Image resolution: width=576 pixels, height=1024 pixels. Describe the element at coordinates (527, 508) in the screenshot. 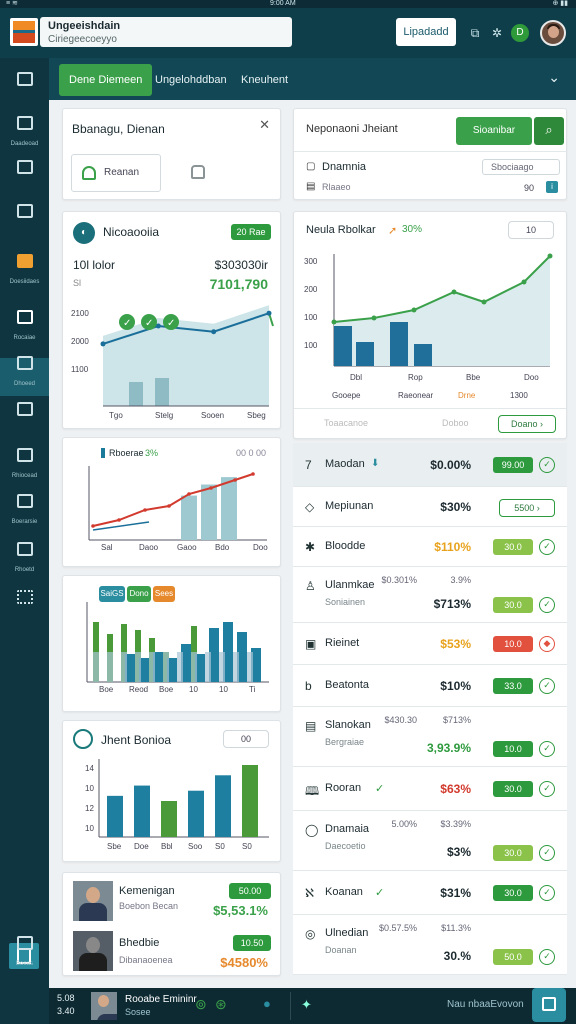

I see `row-badge: 5500 ›` at that location.